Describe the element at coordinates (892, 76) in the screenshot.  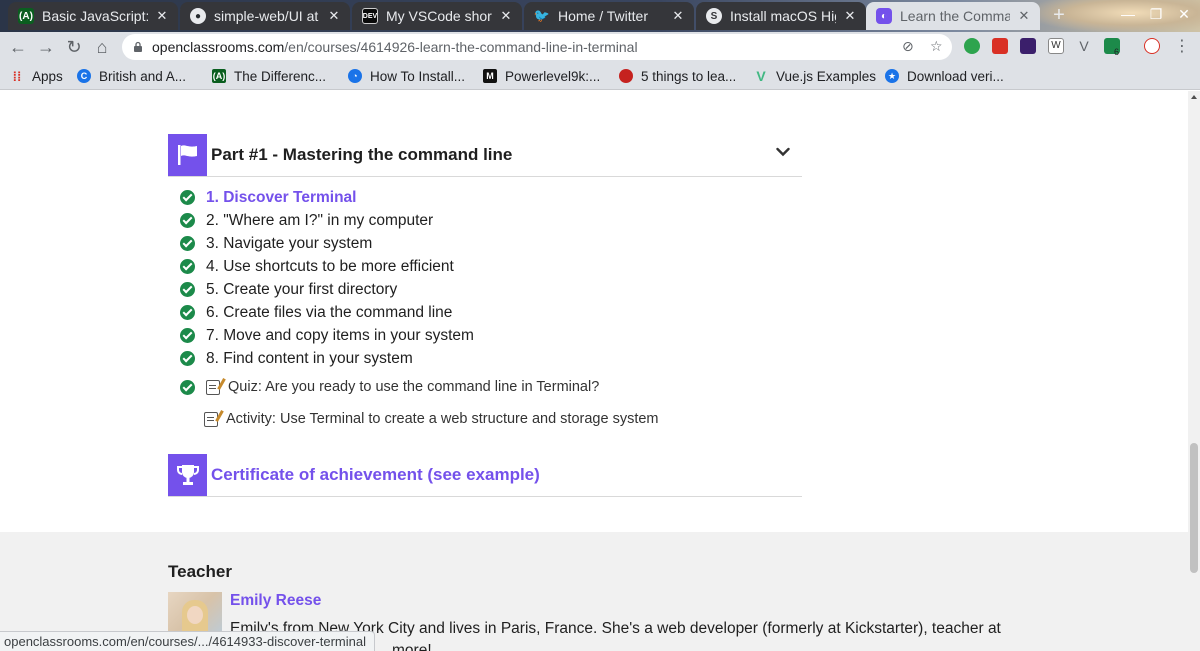
I see `star-badge-icon: ★` at that location.